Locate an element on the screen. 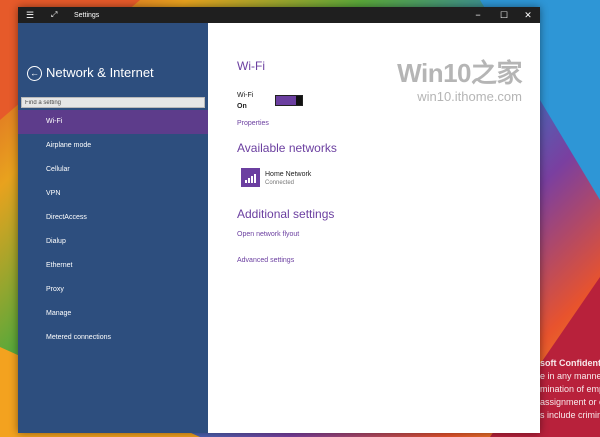 The image size is (600, 437). close-button: ✕ is located at coordinates (528, 15).